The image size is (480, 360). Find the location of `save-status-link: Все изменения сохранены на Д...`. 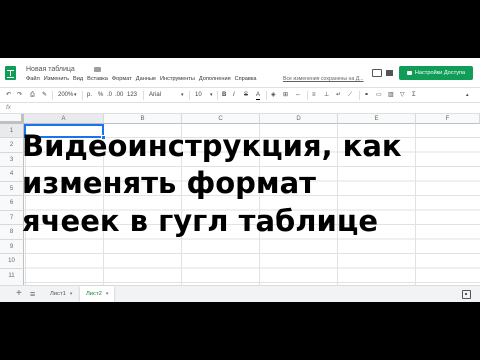

save-status-link: Все изменения сохранены на Д... is located at coordinates (323, 79).